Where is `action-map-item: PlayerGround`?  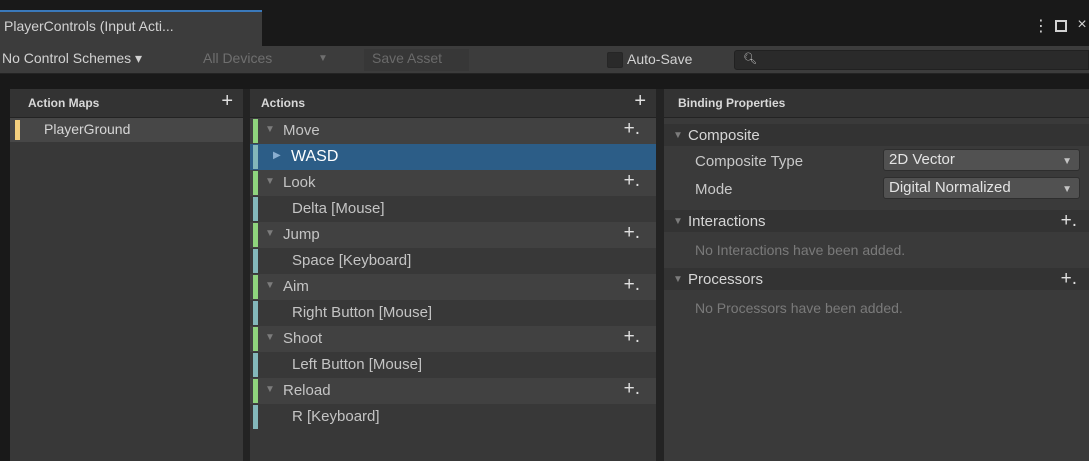
action-map-item: PlayerGround is located at coordinates (126, 130).